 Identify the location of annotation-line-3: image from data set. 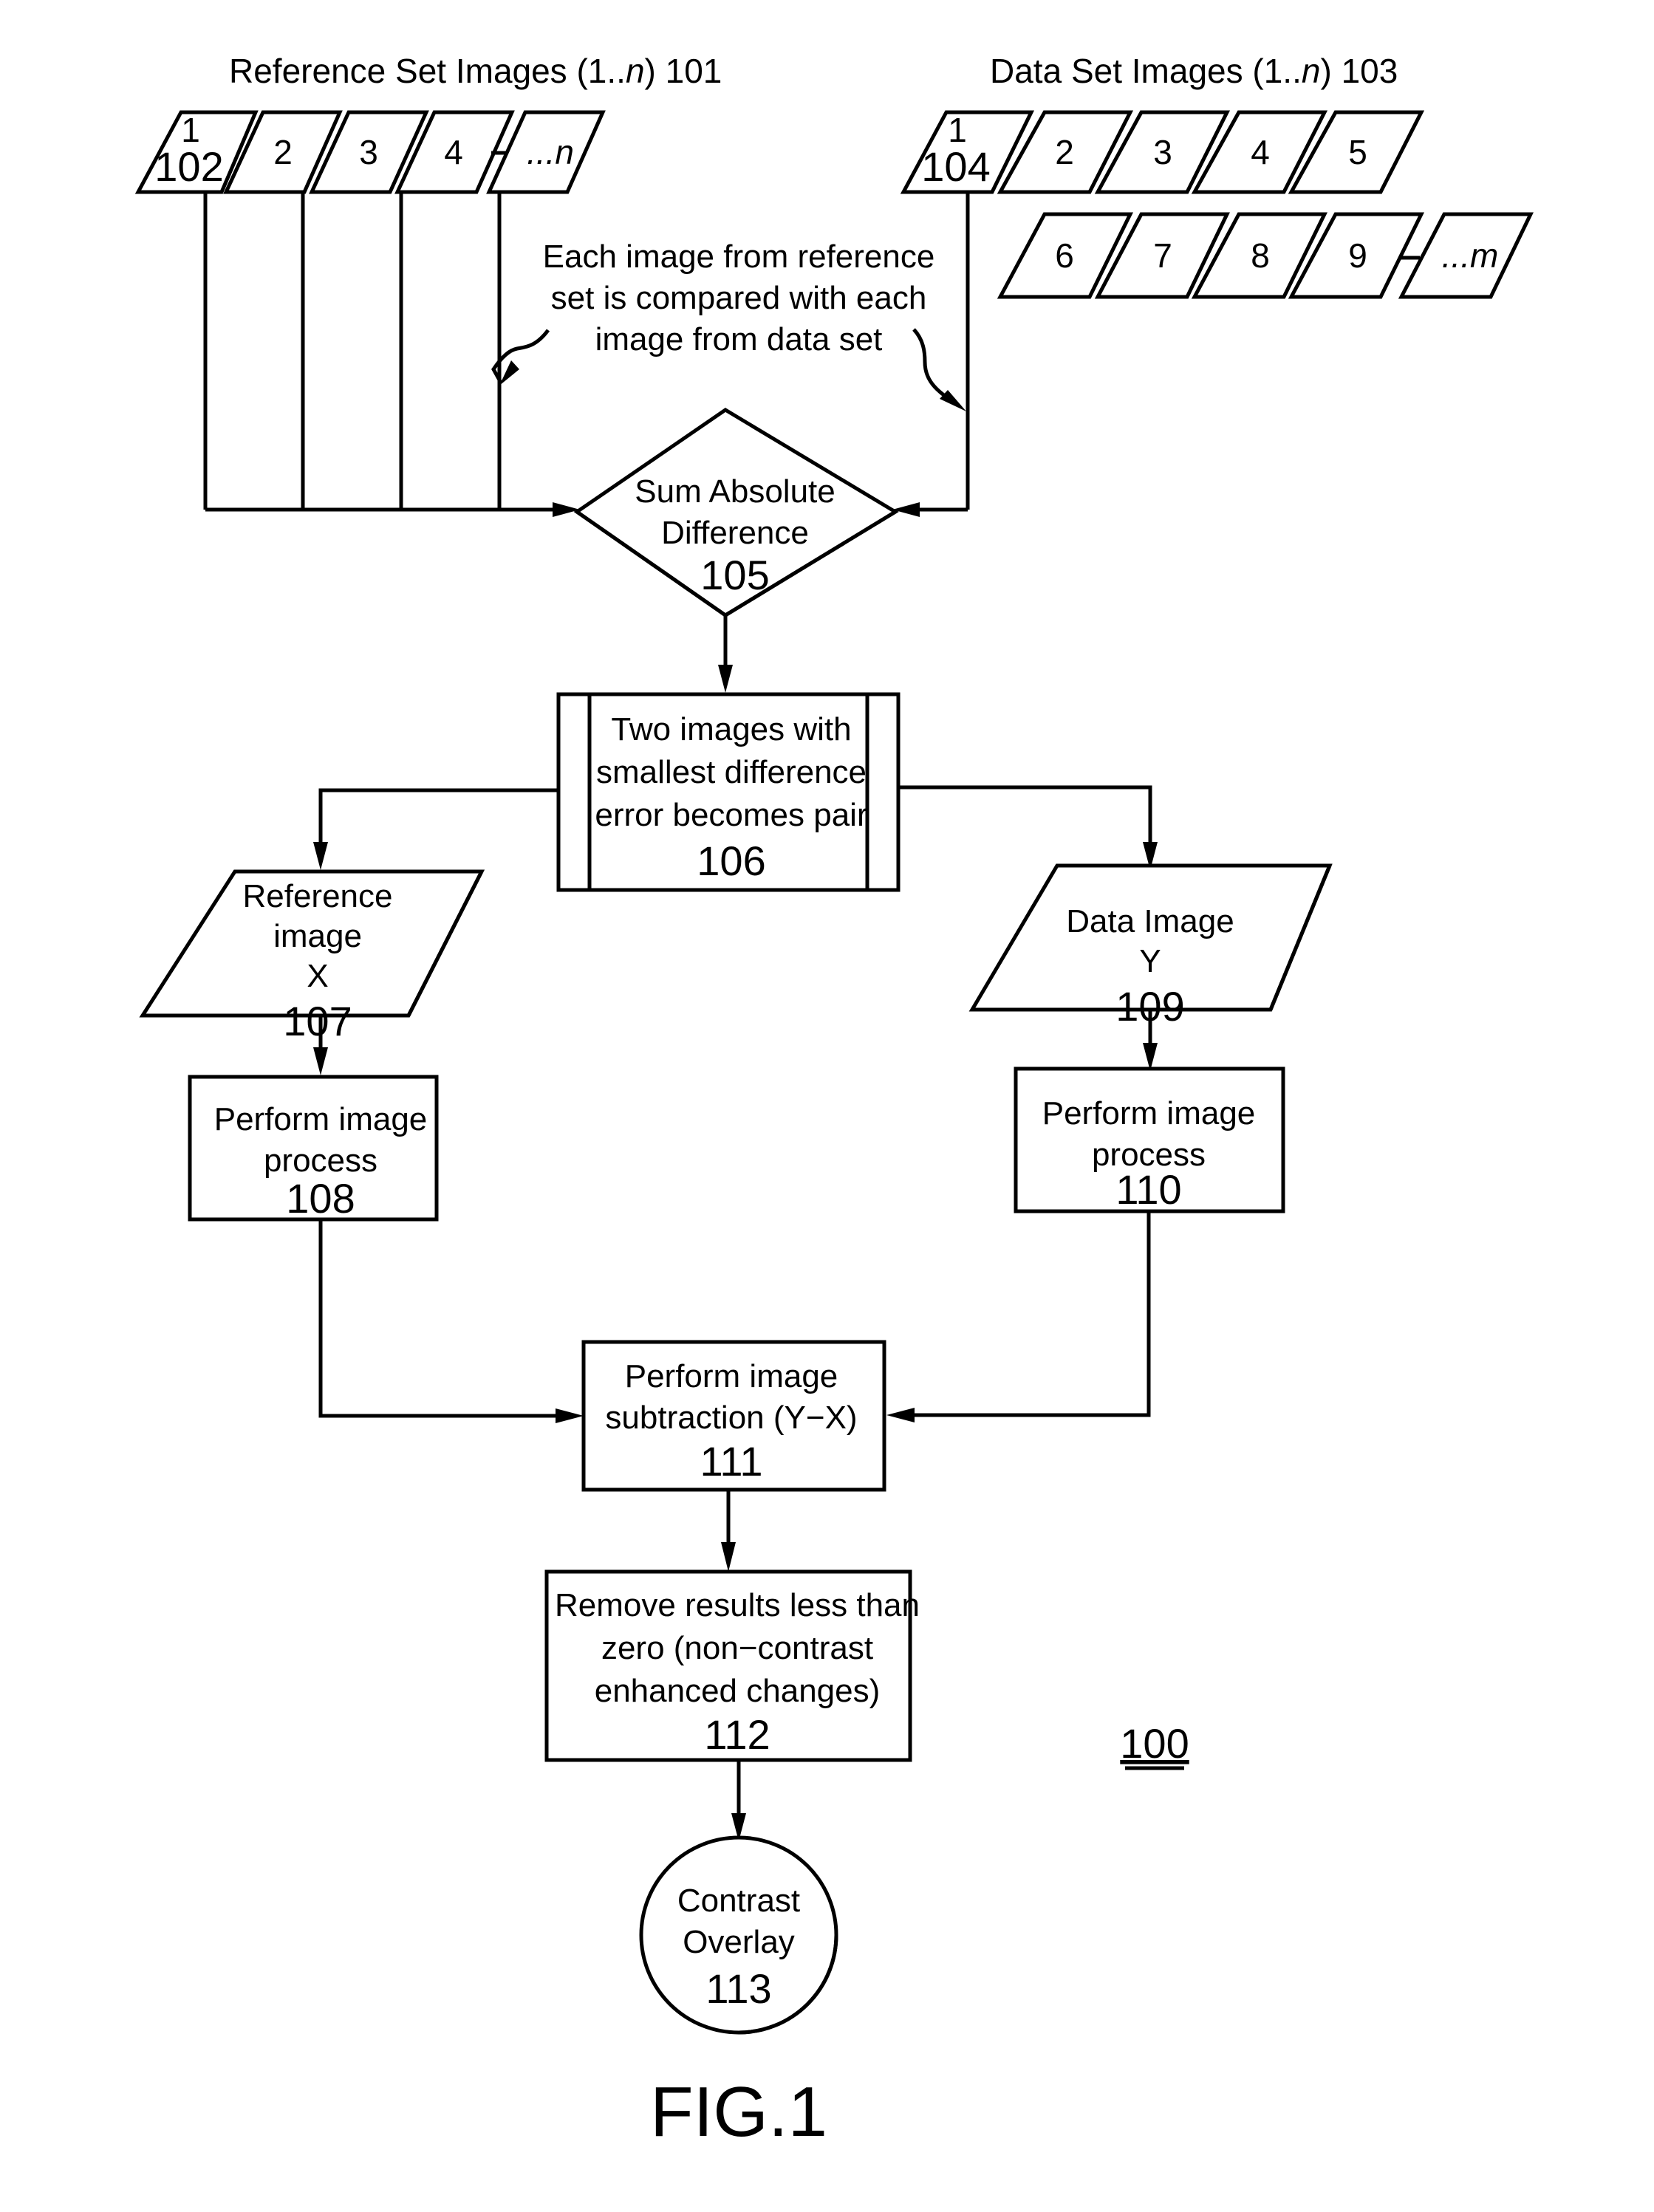
(739, 339).